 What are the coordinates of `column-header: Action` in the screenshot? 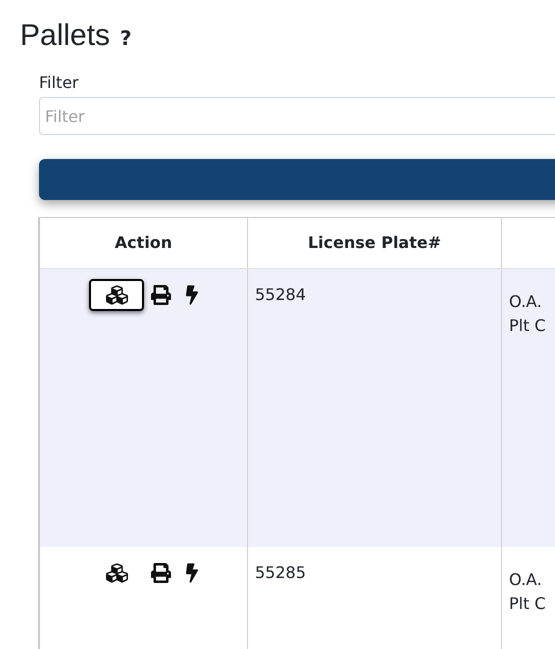 It's located at (143, 243).